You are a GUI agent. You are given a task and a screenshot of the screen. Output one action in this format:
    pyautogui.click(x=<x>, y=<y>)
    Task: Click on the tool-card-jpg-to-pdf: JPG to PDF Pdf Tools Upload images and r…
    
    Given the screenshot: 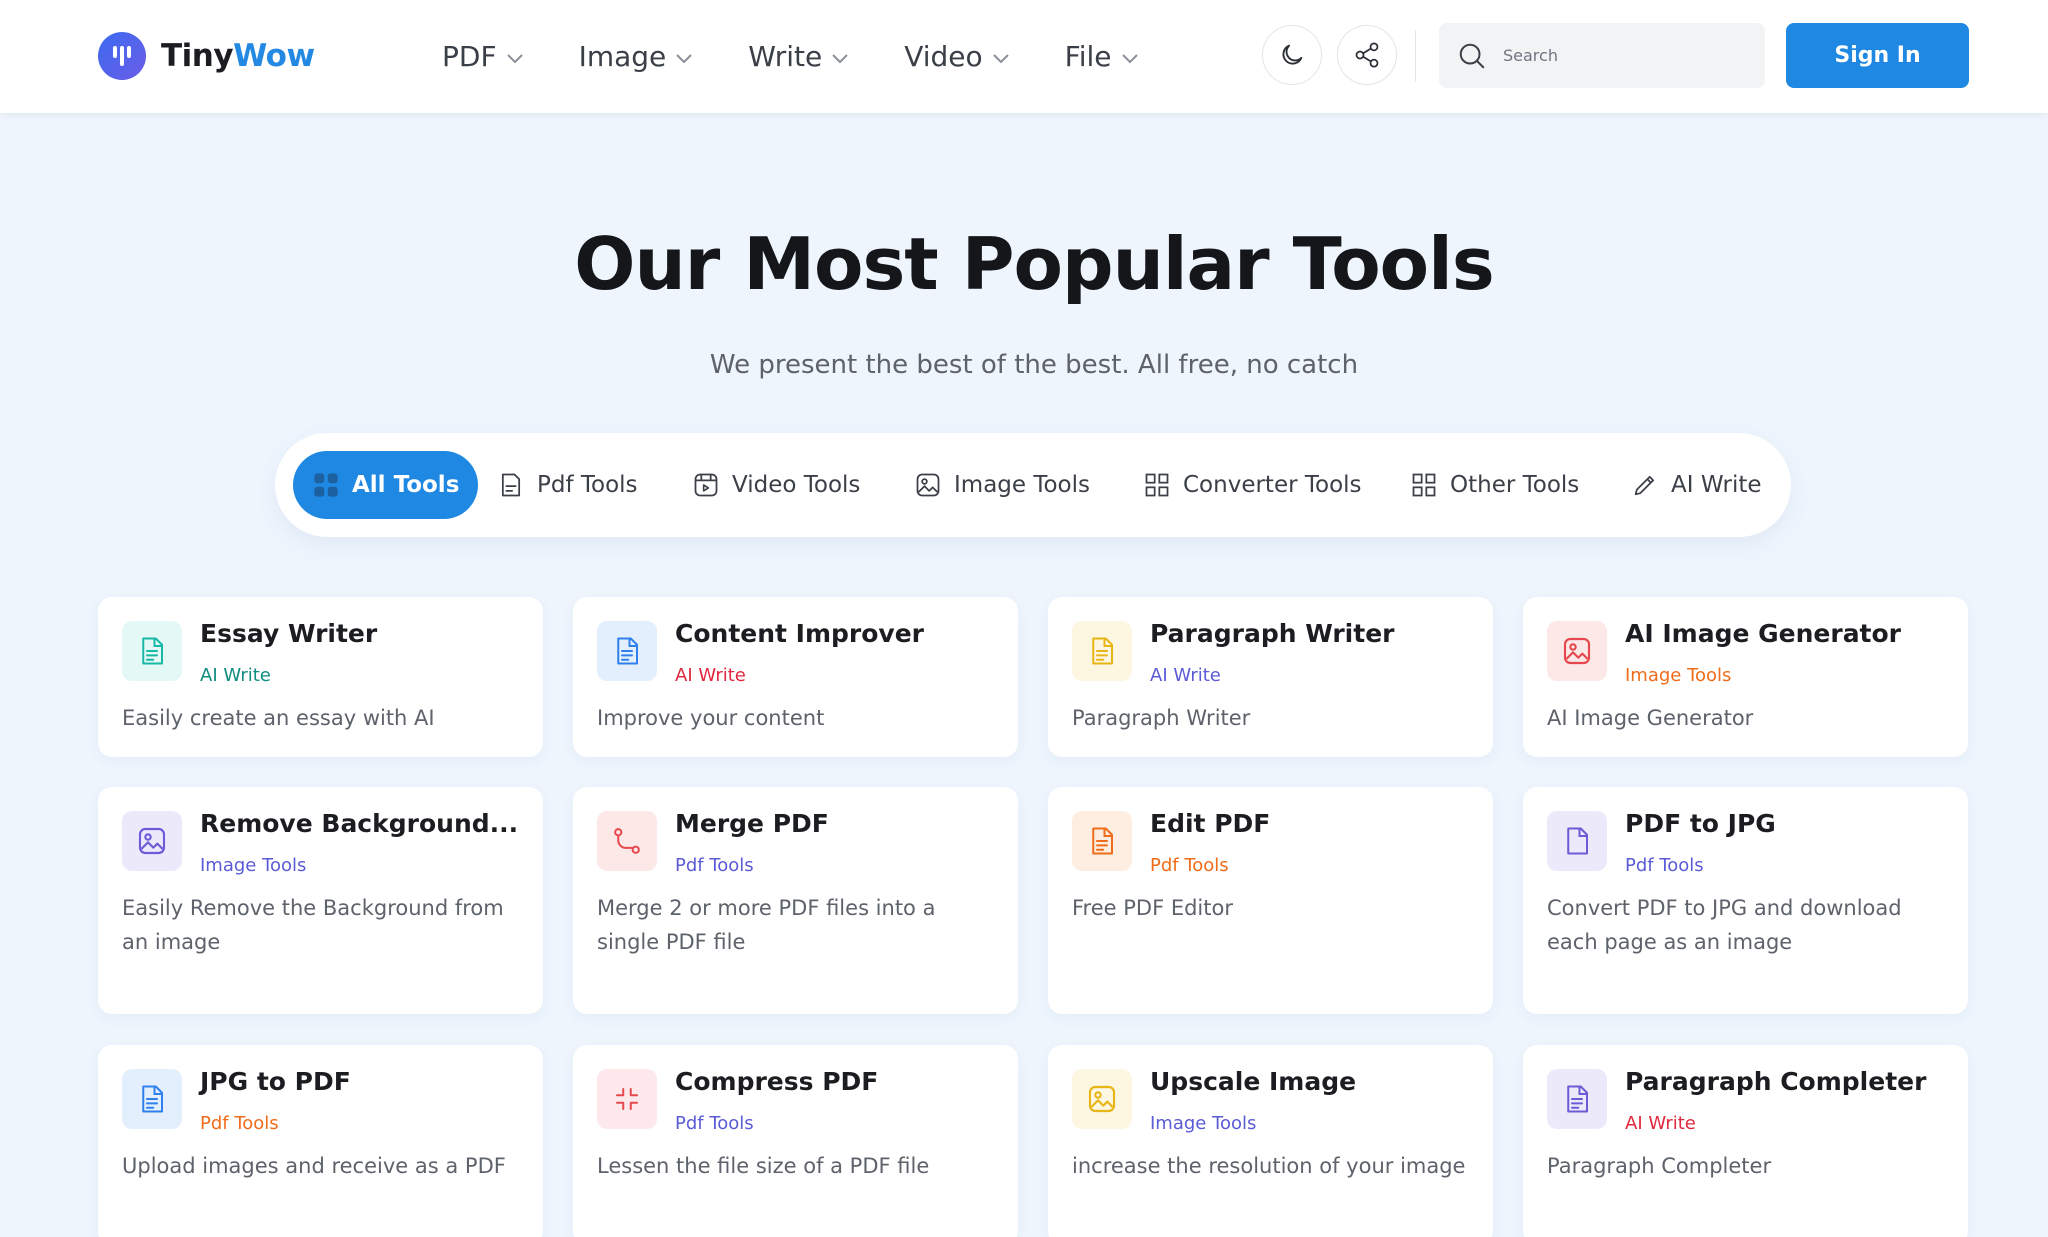 What is the action you would take?
    pyautogui.click(x=320, y=1141)
    